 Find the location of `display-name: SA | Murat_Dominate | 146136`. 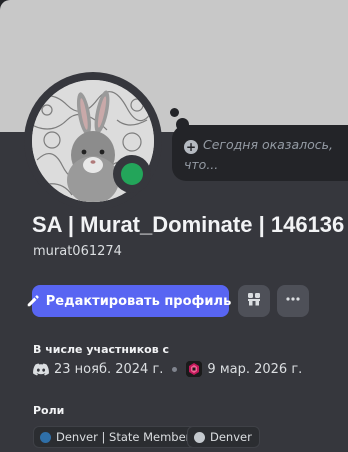

display-name: SA | Murat_Dominate | 146136 is located at coordinates (188, 224).